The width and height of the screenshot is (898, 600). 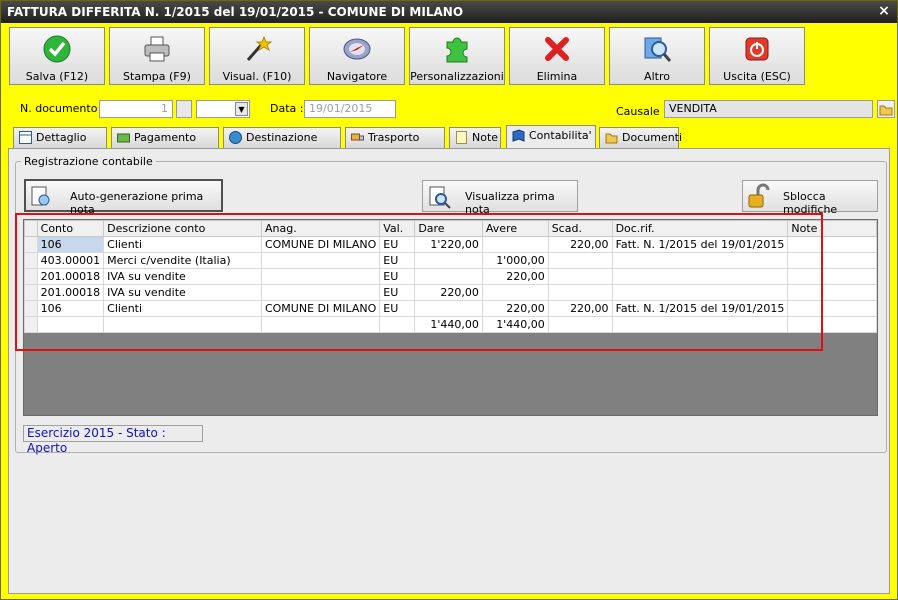 What do you see at coordinates (357, 137) in the screenshot?
I see `truck-icon` at bounding box center [357, 137].